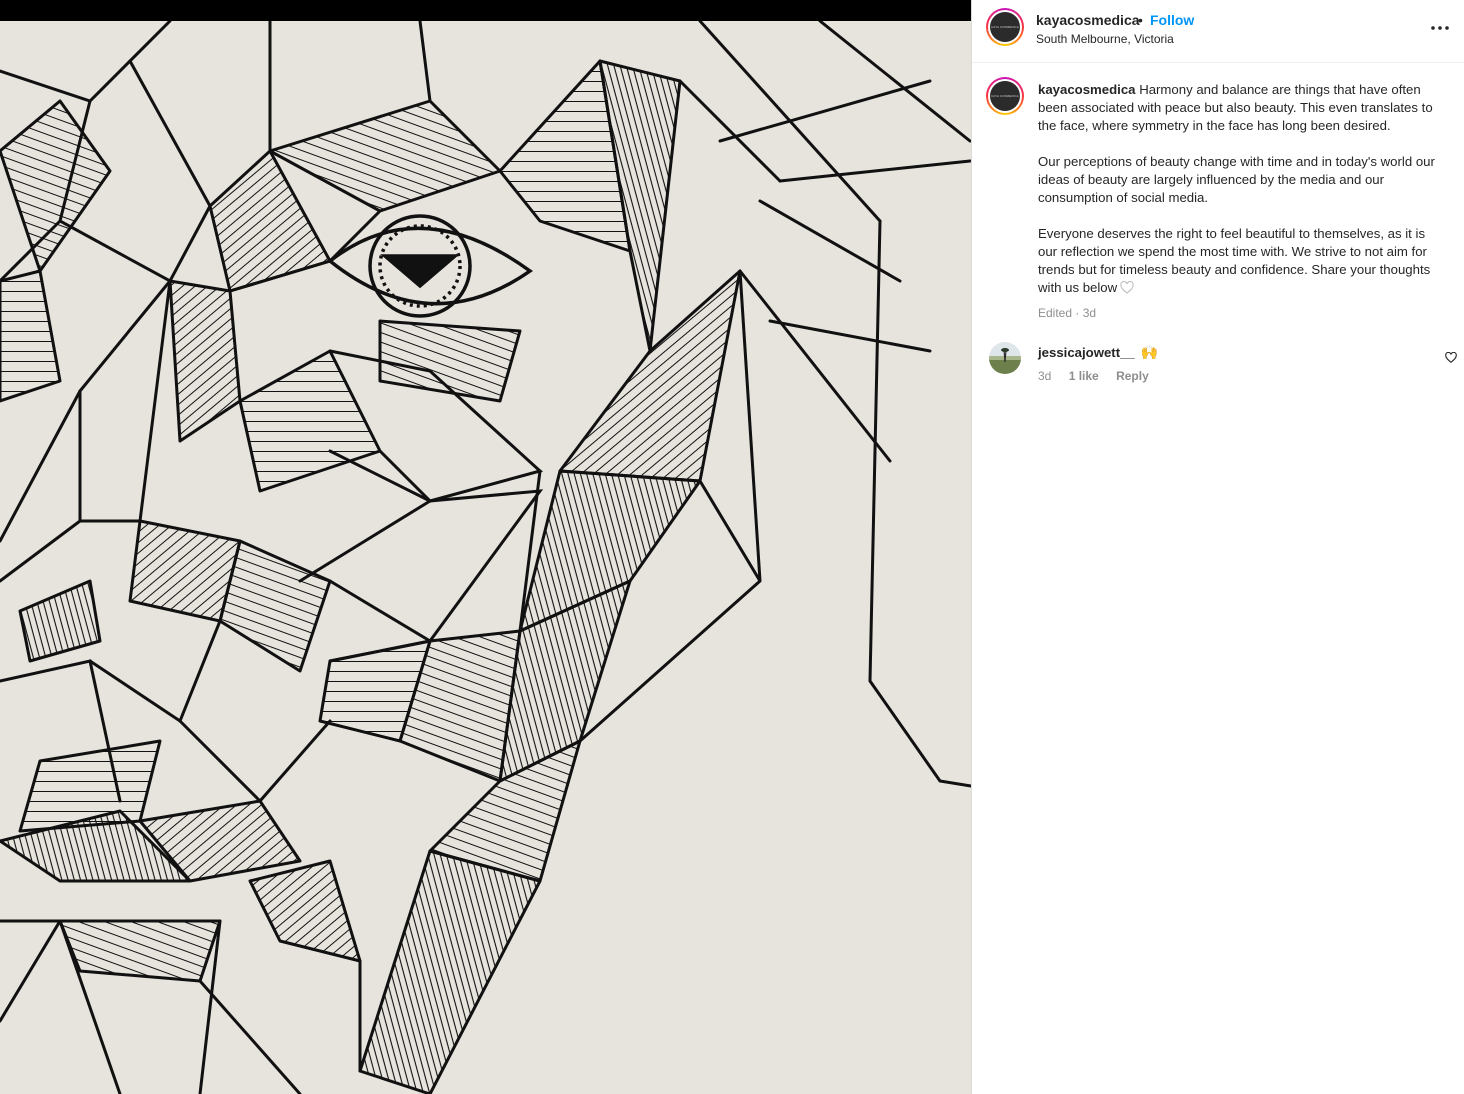  I want to click on reply-button: Reply, so click(1132, 376).